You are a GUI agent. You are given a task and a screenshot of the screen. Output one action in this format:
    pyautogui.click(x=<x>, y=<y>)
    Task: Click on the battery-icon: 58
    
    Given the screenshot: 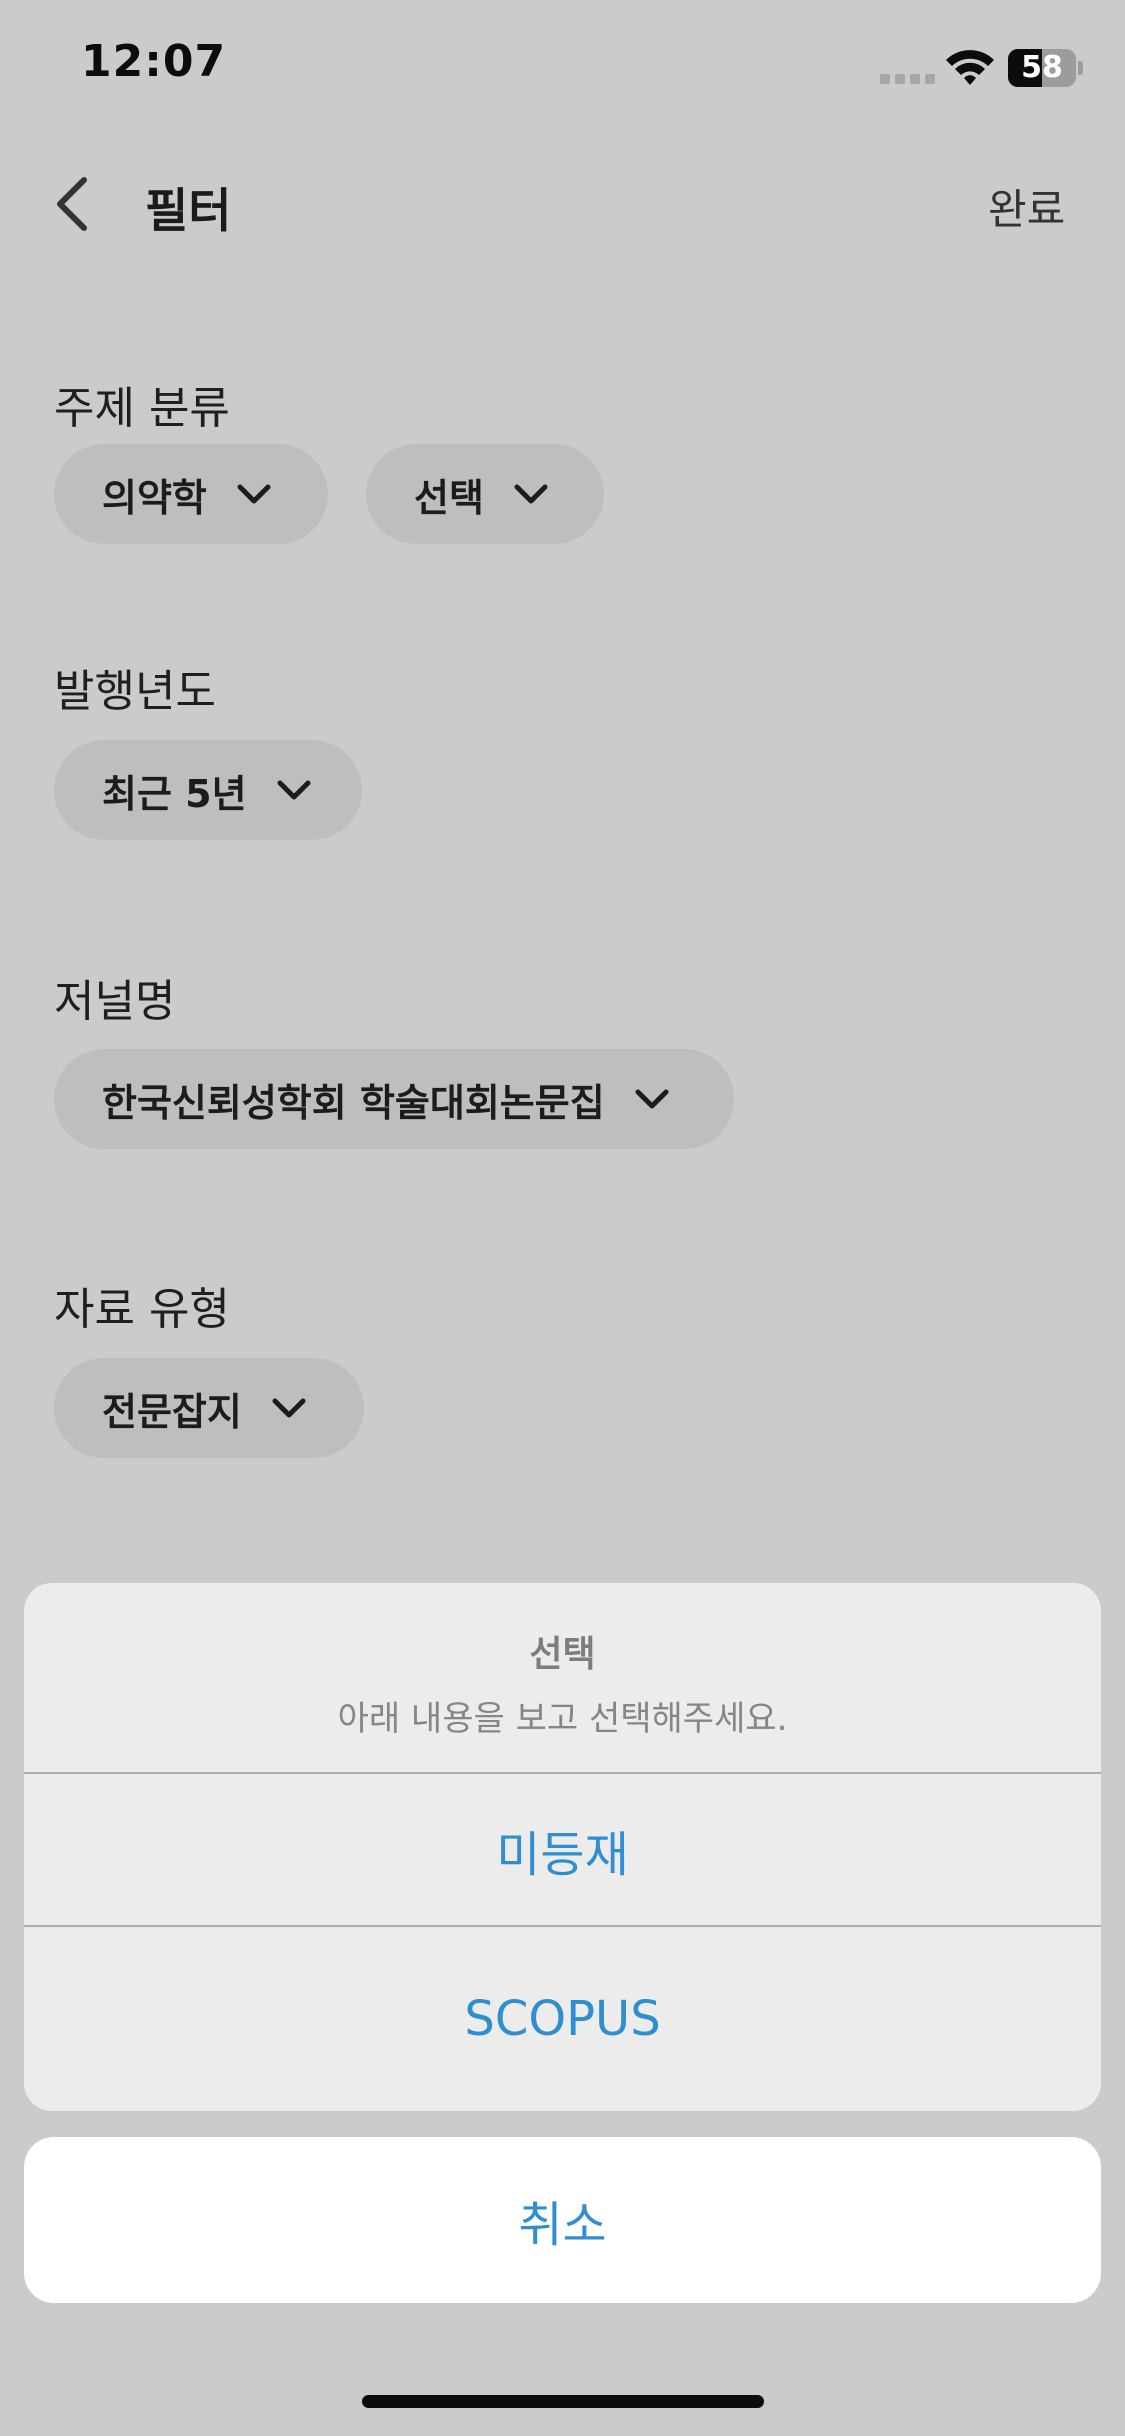 What is the action you would take?
    pyautogui.click(x=1042, y=68)
    